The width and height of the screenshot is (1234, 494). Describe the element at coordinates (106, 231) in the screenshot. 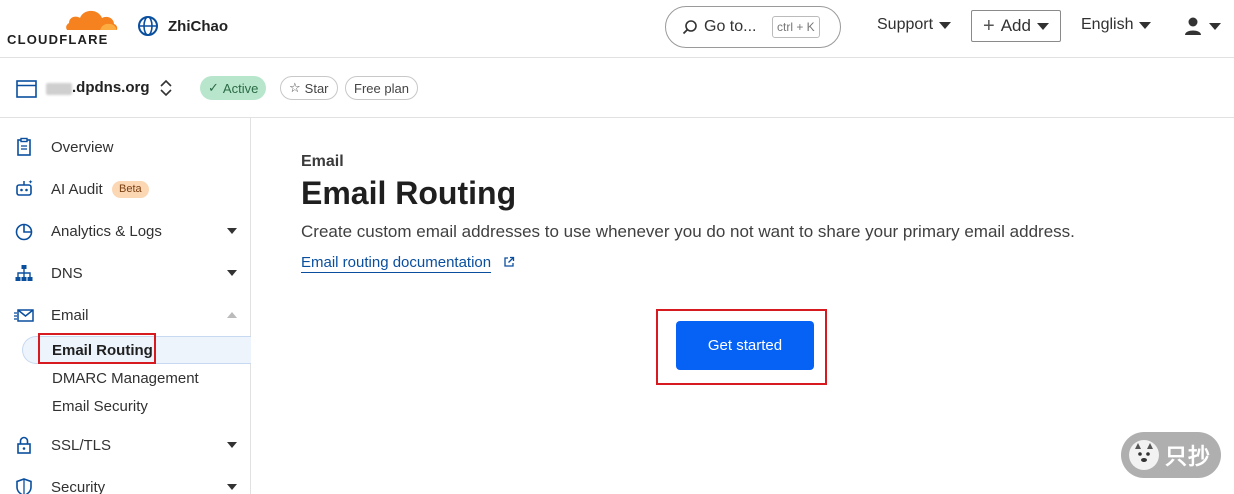

I see `sidebar-item-label: Analytics & Logs` at that location.